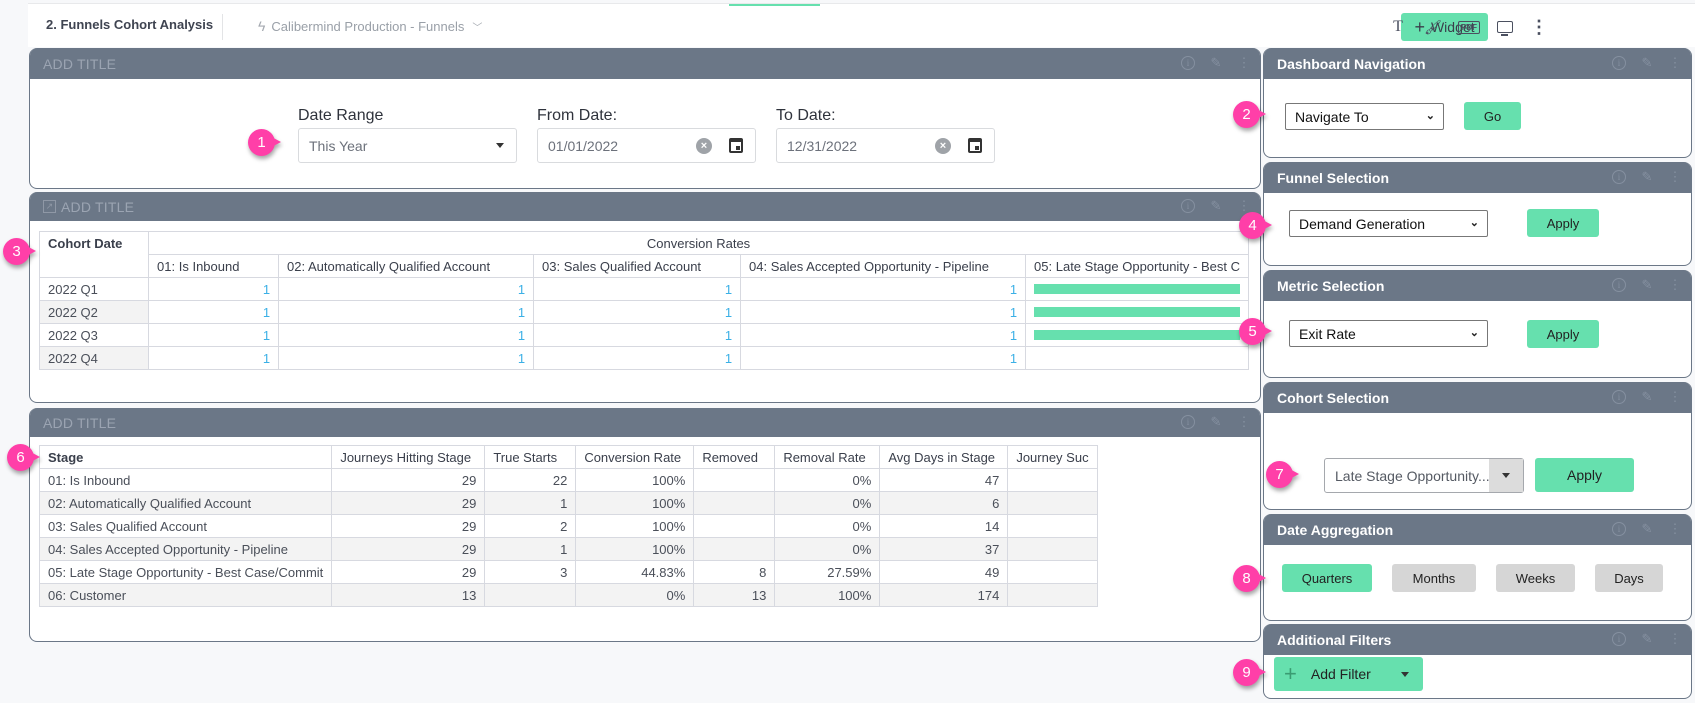 The width and height of the screenshot is (1695, 703). I want to click on go-button: Go, so click(1492, 116).